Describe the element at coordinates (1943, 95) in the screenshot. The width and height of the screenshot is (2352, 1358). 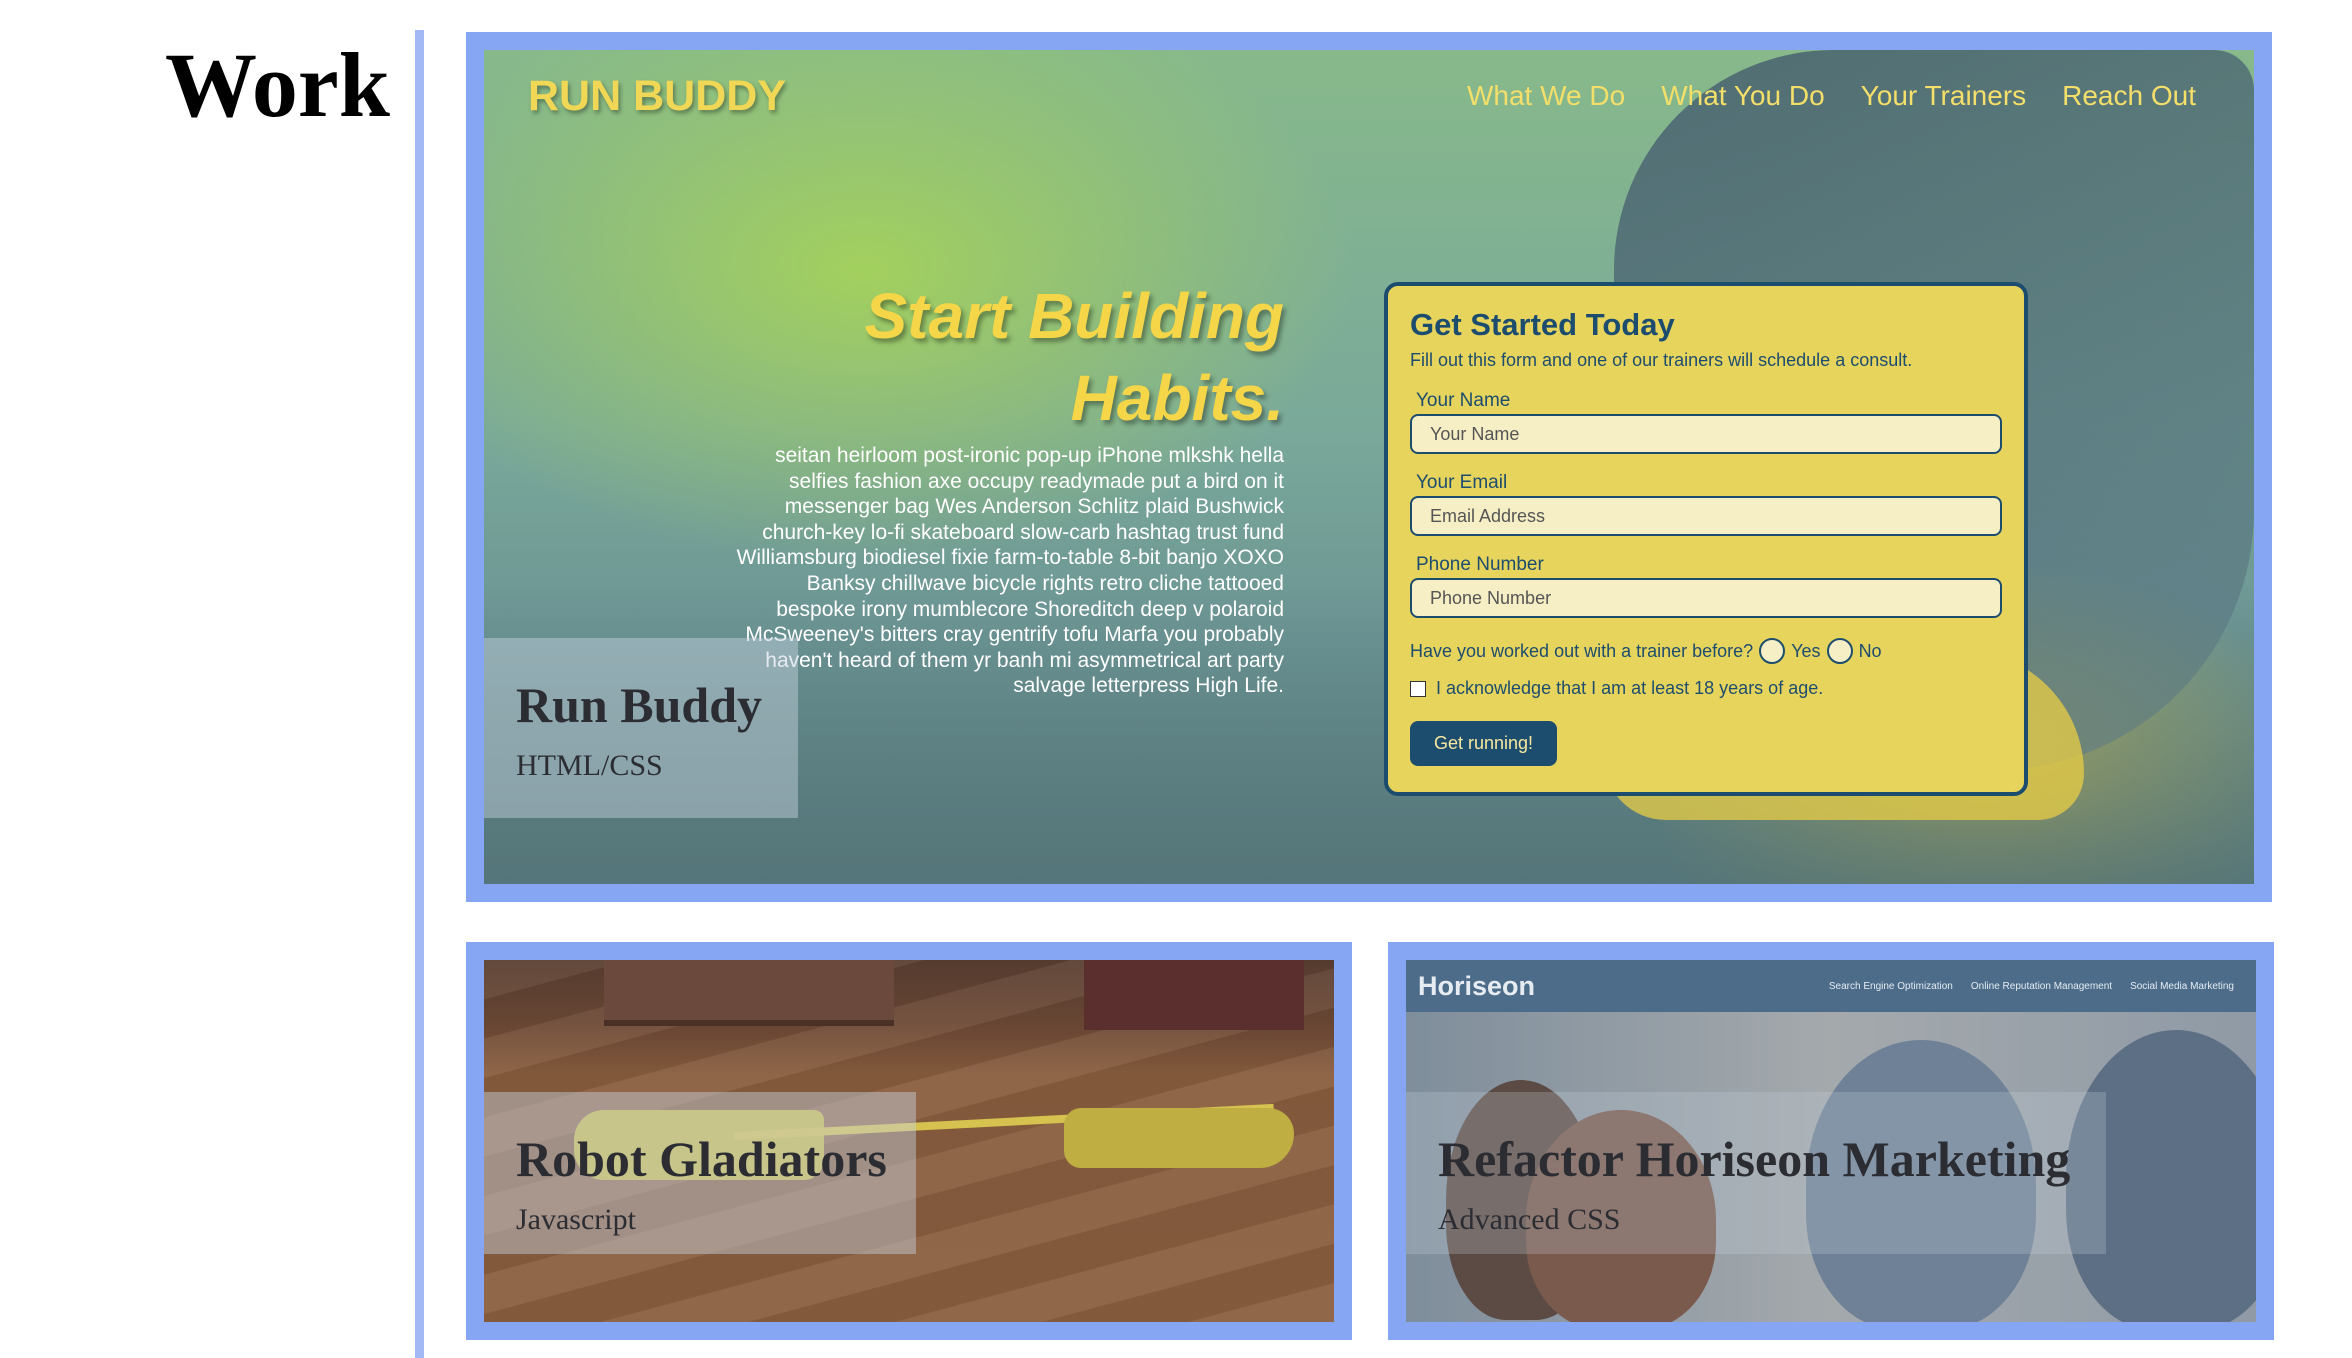
I see `nav-your-trainers: Your Trainers` at that location.